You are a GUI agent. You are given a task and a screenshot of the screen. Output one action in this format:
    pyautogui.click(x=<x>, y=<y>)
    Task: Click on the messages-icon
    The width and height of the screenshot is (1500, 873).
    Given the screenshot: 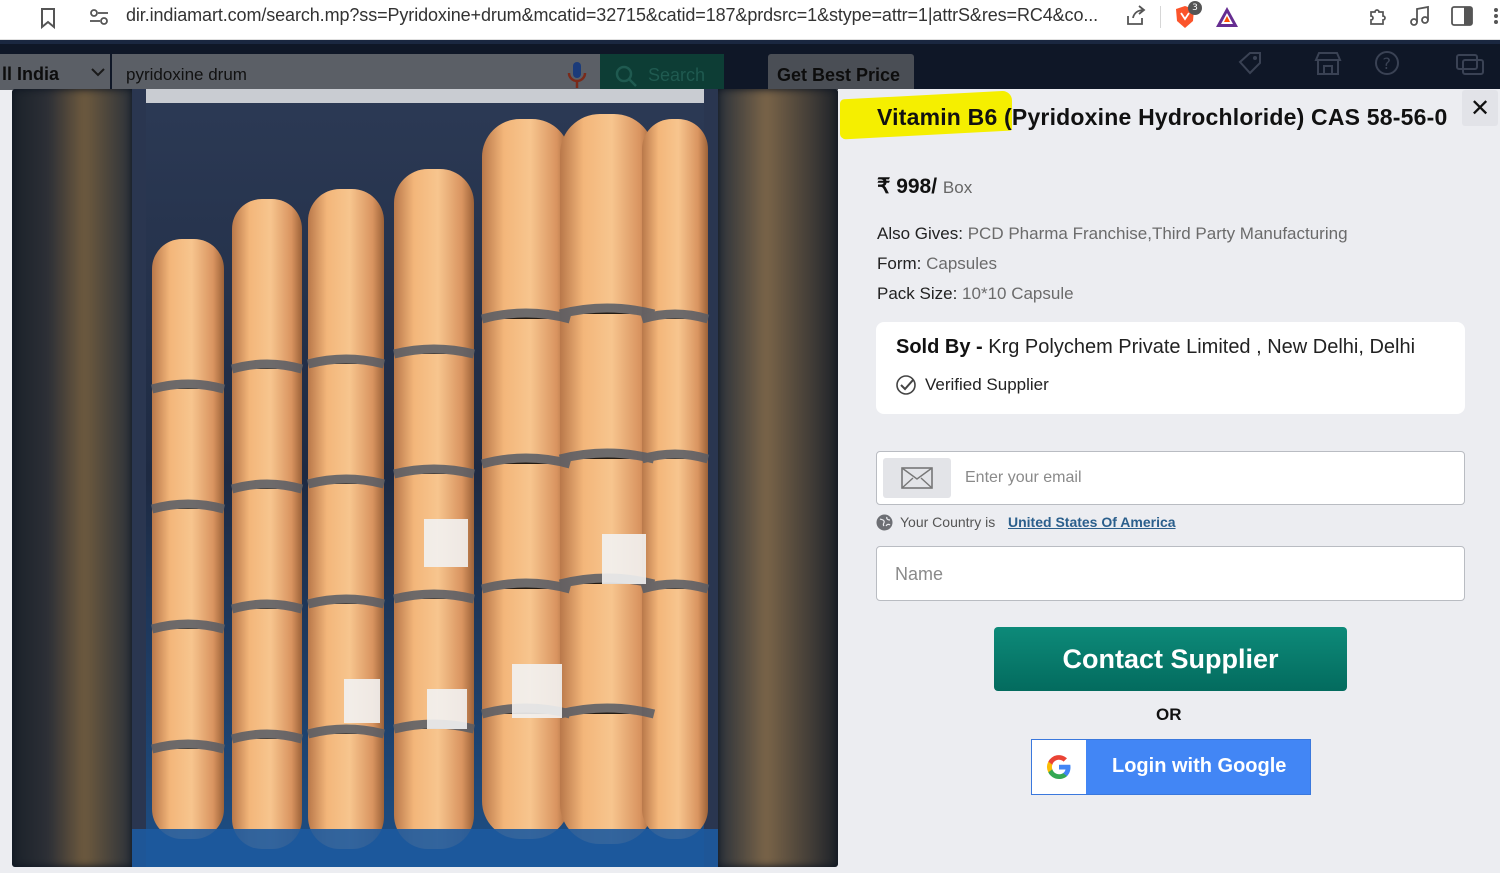 What is the action you would take?
    pyautogui.click(x=1470, y=65)
    